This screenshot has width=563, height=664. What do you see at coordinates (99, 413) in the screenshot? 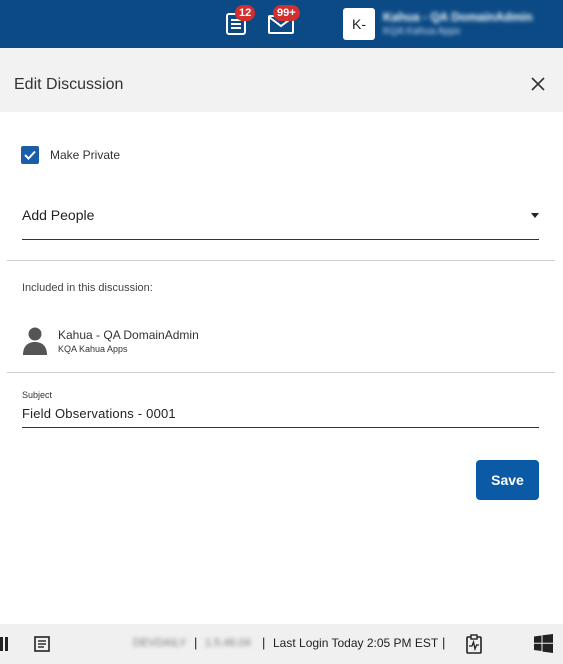
I see `subject-value: Field Observations - 0001` at bounding box center [99, 413].